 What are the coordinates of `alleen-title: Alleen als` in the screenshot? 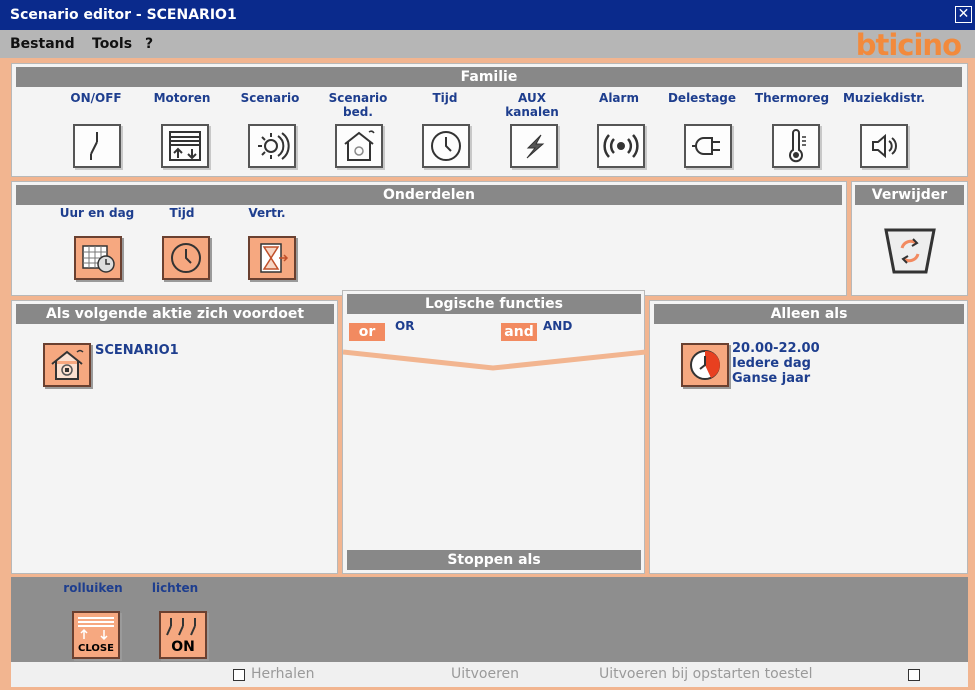 It's located at (809, 314).